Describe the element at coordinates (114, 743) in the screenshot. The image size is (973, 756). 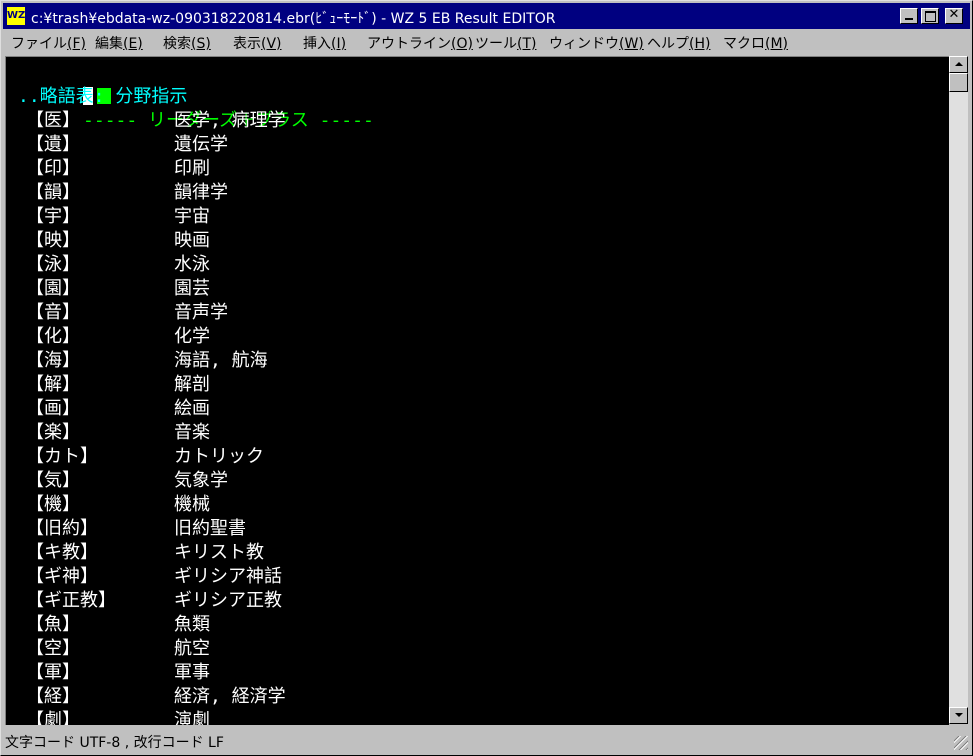
I see `status-text: 文字コード UTF-8 , 改行コード LF` at that location.